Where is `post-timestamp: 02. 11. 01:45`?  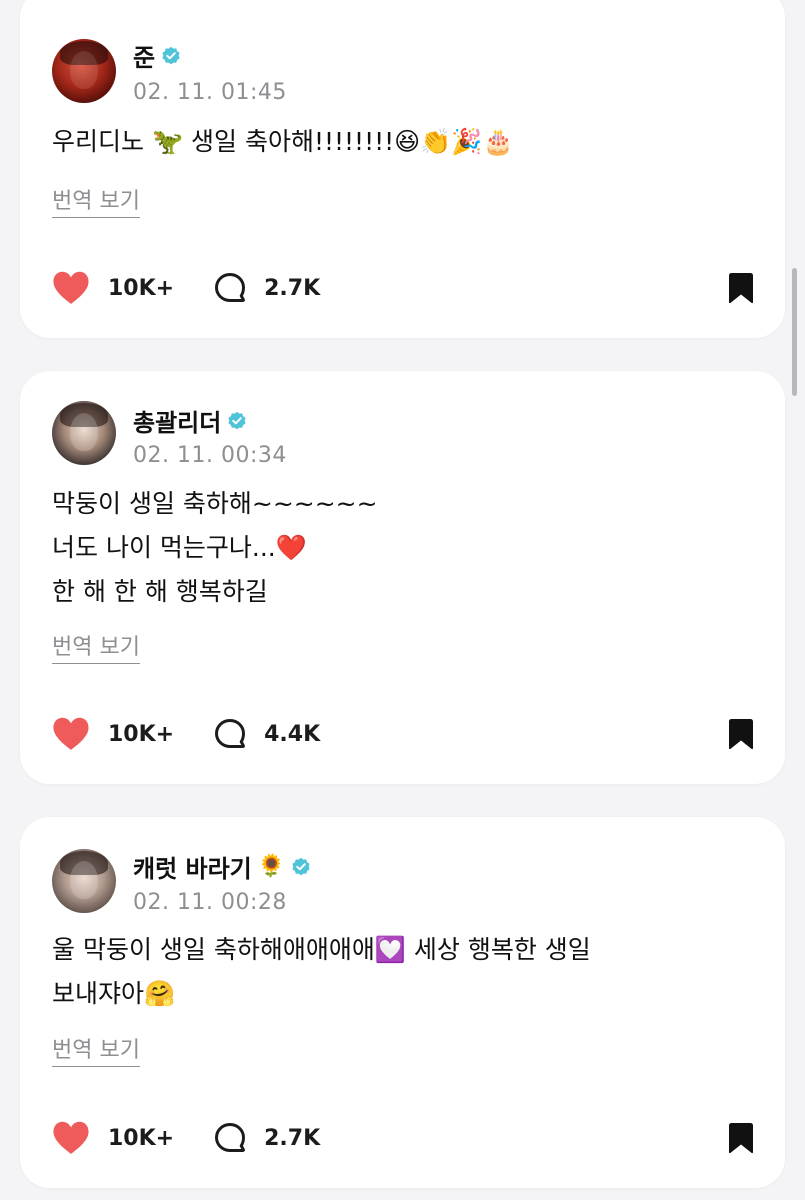
post-timestamp: 02. 11. 01:45 is located at coordinates (210, 92).